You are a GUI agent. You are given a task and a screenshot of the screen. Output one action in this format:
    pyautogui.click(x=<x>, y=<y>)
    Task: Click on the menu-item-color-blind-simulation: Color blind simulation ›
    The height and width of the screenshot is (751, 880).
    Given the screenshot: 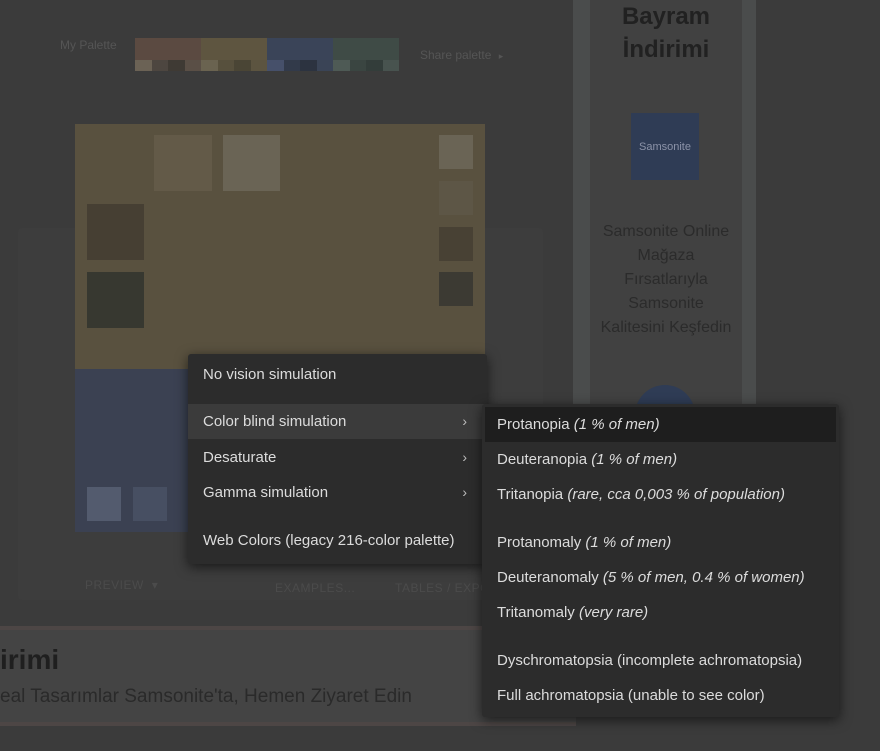 What is the action you would take?
    pyautogui.click(x=337, y=421)
    